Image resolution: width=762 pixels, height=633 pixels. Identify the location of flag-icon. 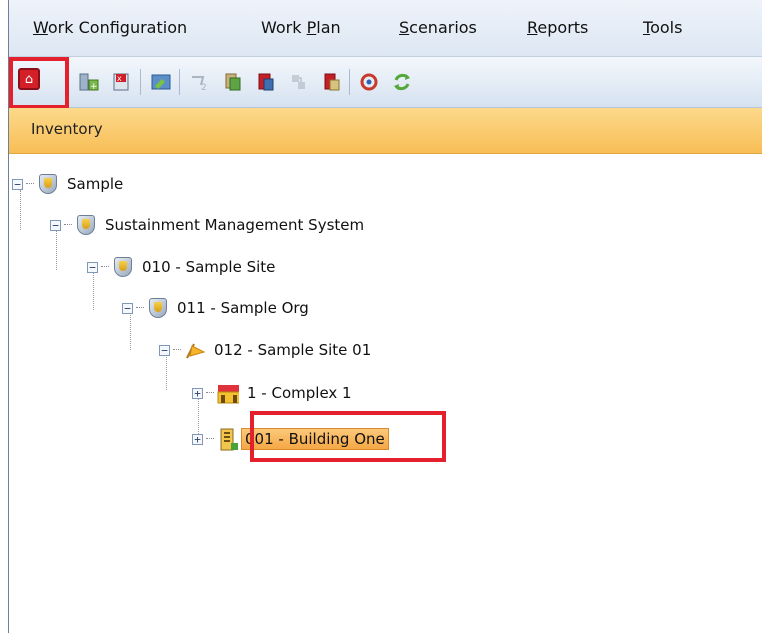
(195, 350).